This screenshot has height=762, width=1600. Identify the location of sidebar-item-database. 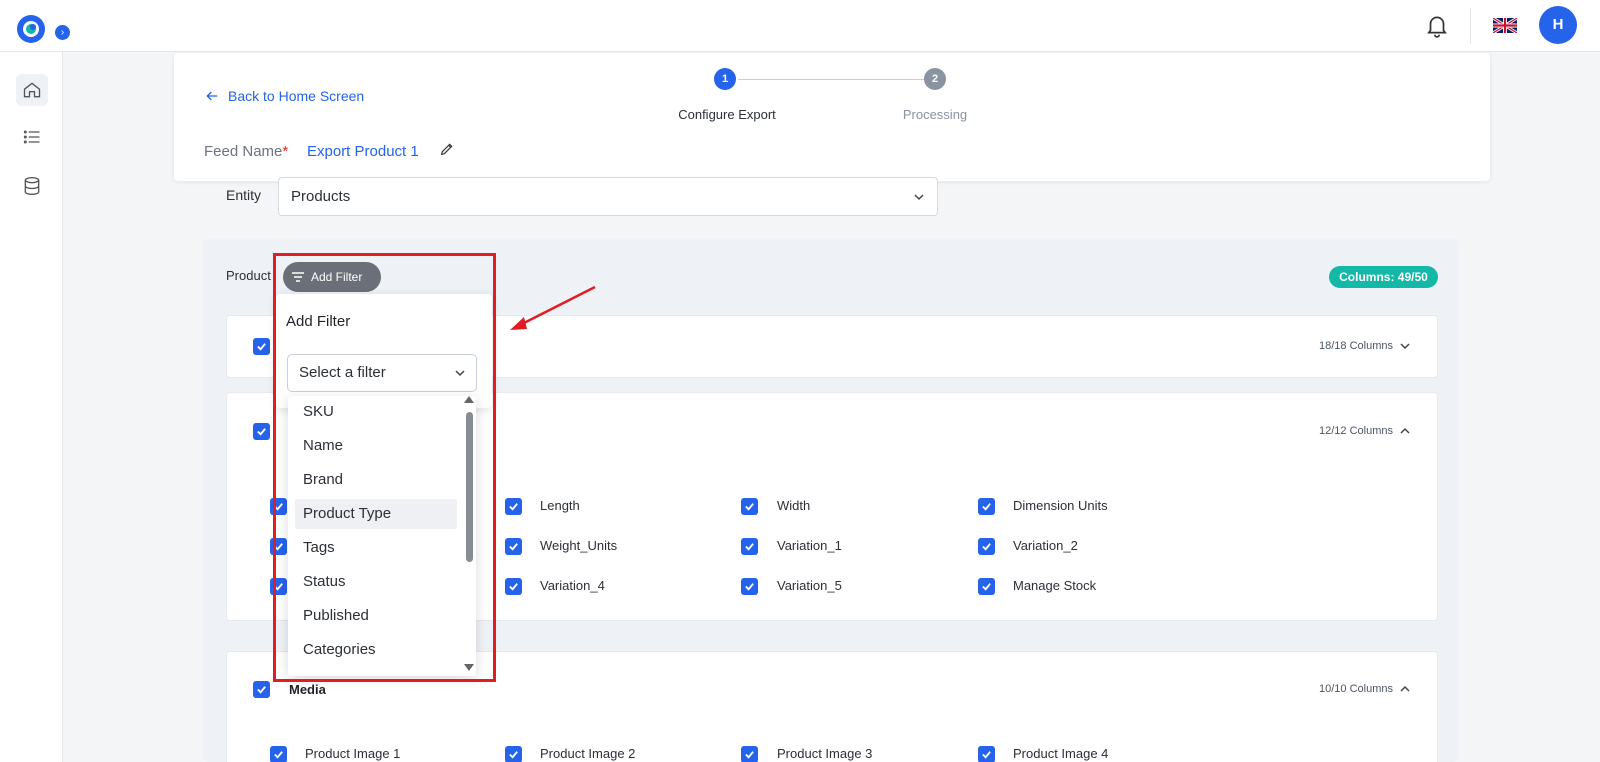
(32, 186).